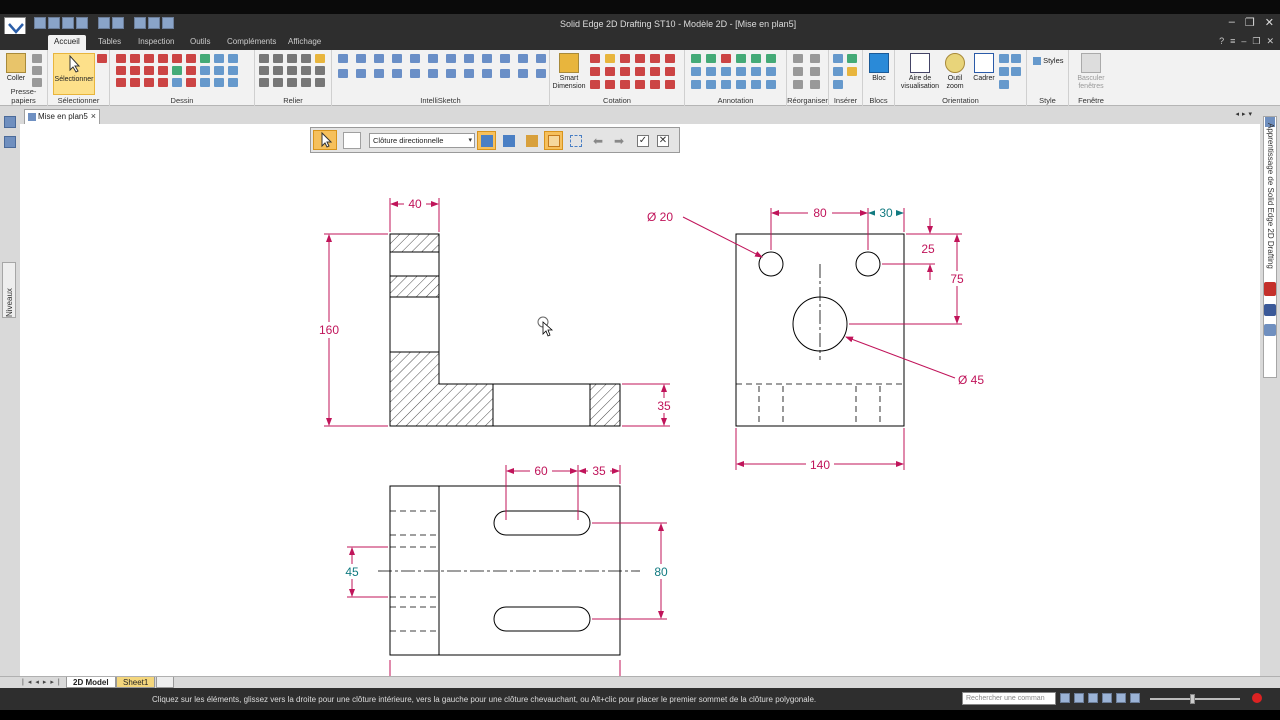  What do you see at coordinates (1009, 698) in the screenshot?
I see `command-search-input: Rechercher une comman` at bounding box center [1009, 698].